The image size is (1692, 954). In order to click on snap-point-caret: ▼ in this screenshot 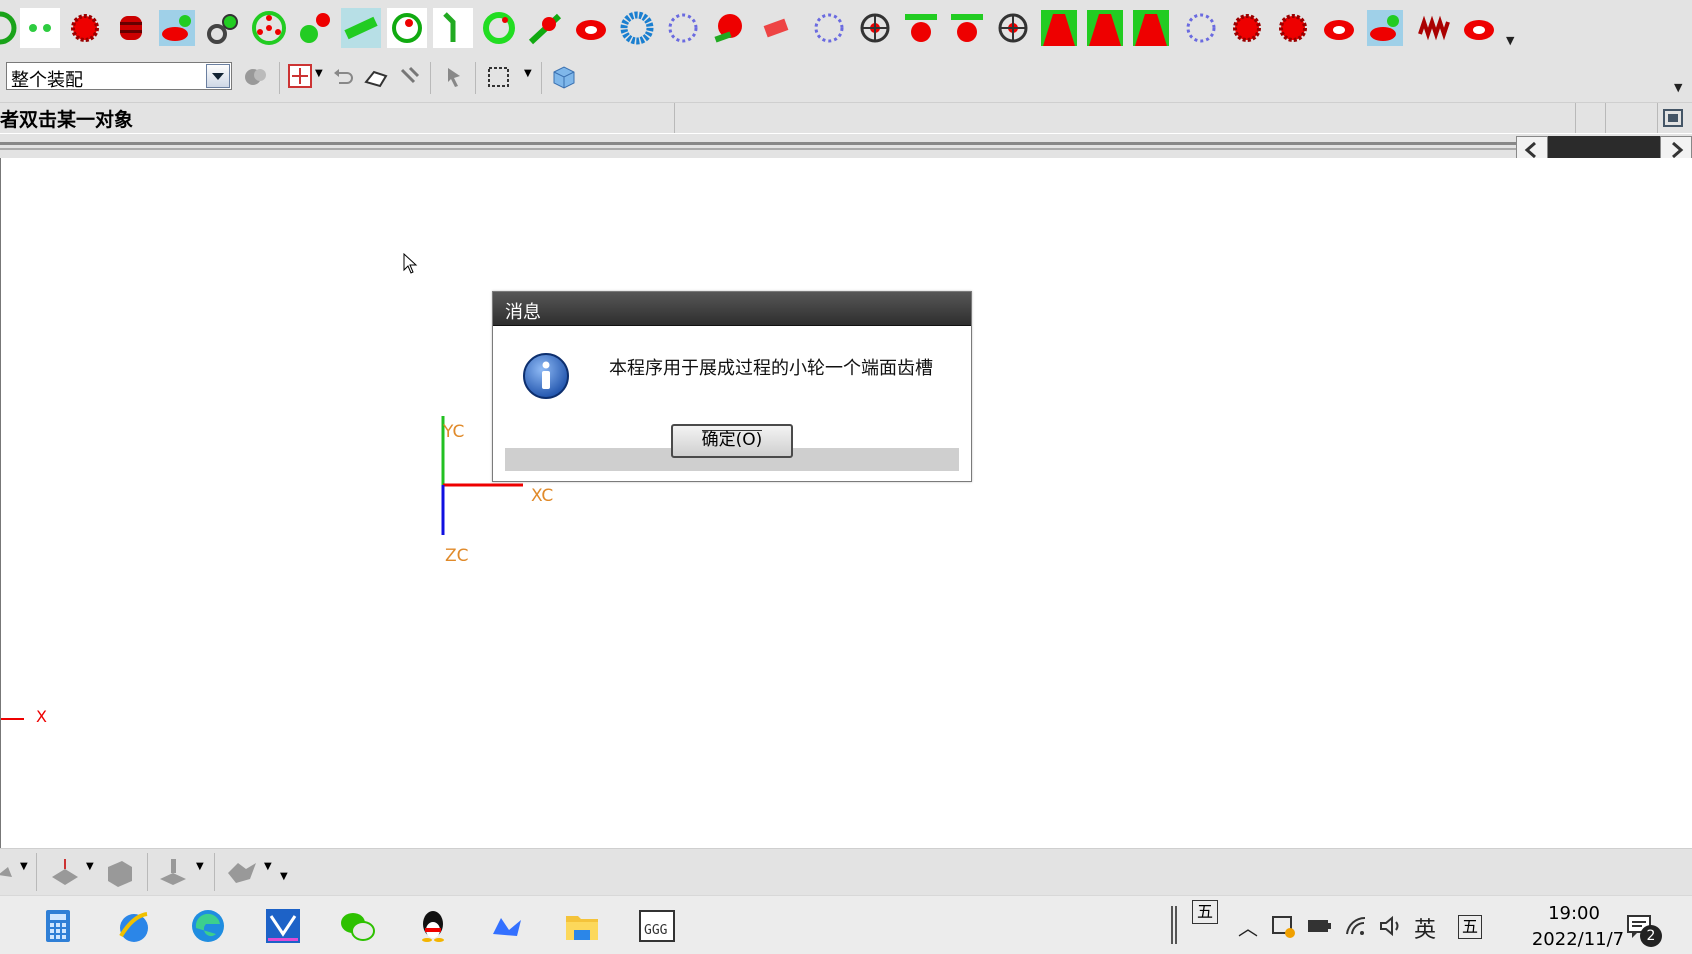, I will do `click(319, 73)`.